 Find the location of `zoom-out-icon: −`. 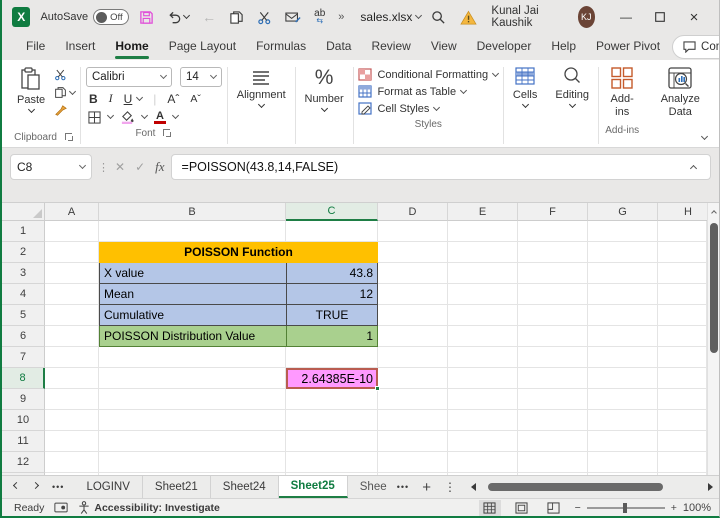

zoom-out-icon: − is located at coordinates (578, 508).